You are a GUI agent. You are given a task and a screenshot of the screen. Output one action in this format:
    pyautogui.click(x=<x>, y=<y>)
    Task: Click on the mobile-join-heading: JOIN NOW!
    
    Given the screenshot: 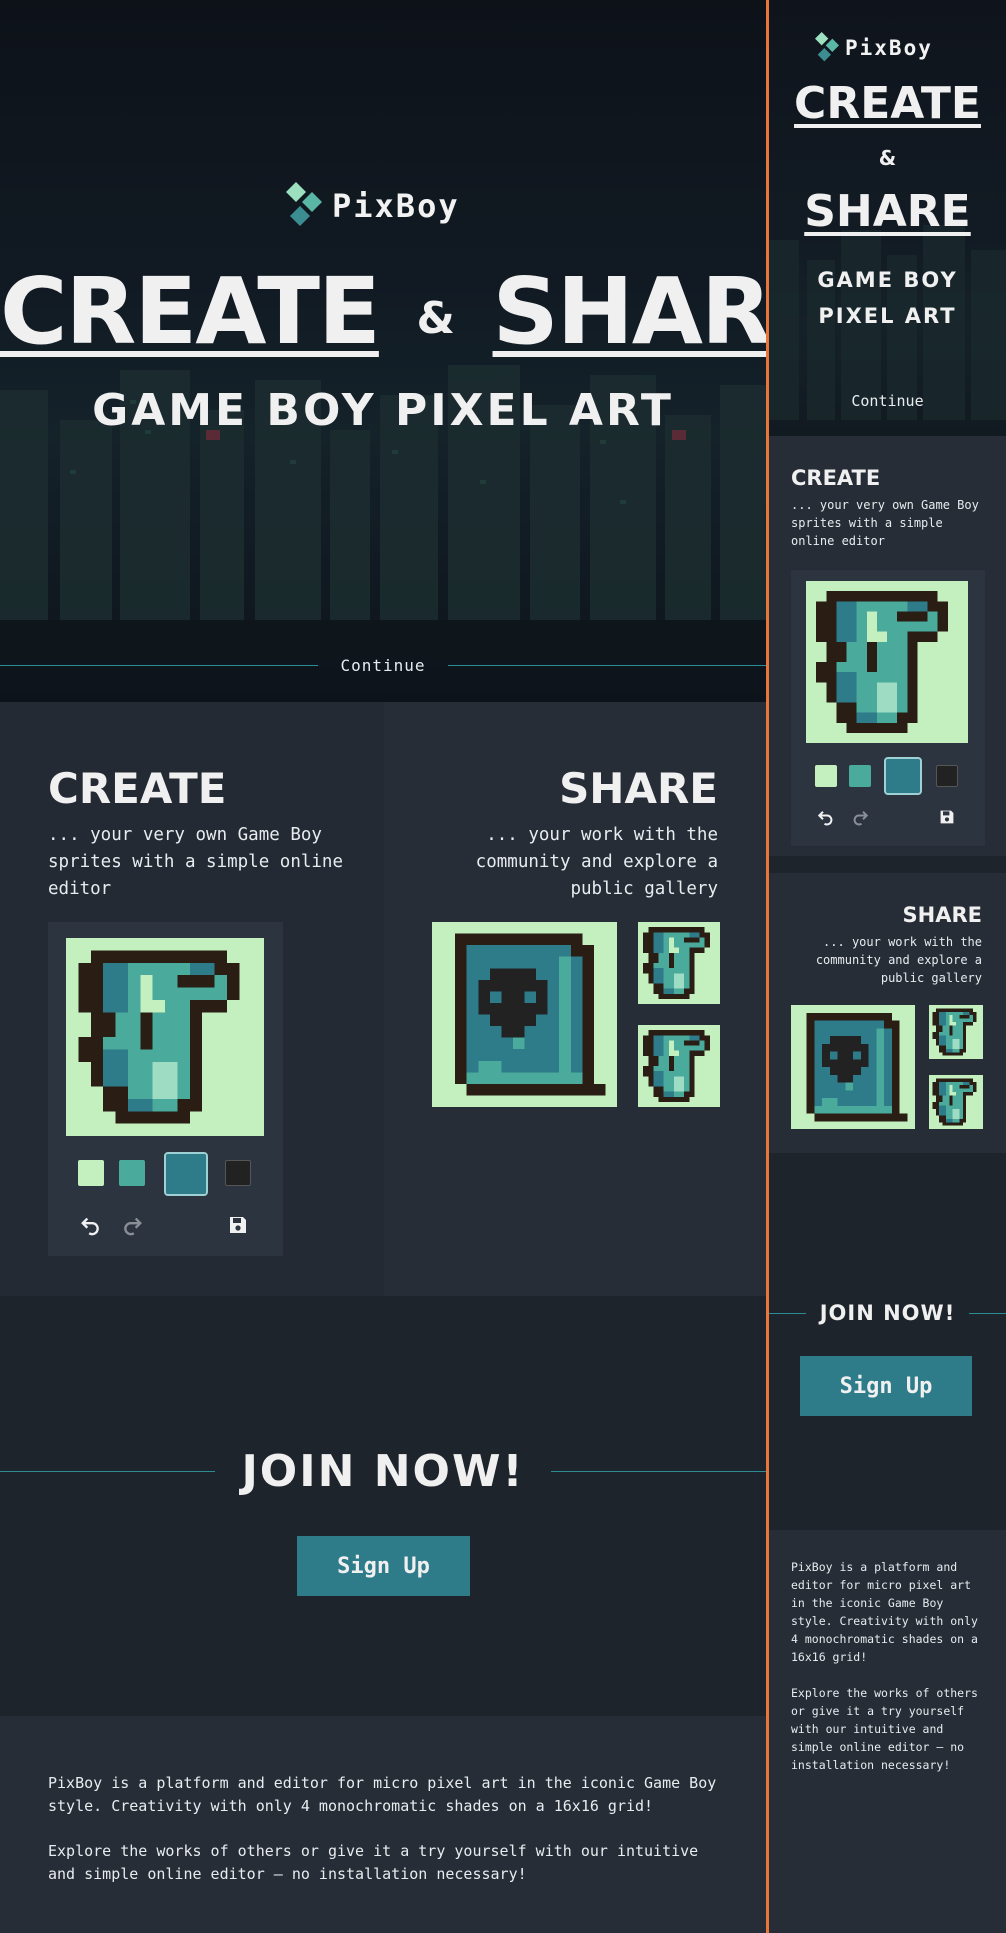 What is the action you would take?
    pyautogui.click(x=887, y=1313)
    